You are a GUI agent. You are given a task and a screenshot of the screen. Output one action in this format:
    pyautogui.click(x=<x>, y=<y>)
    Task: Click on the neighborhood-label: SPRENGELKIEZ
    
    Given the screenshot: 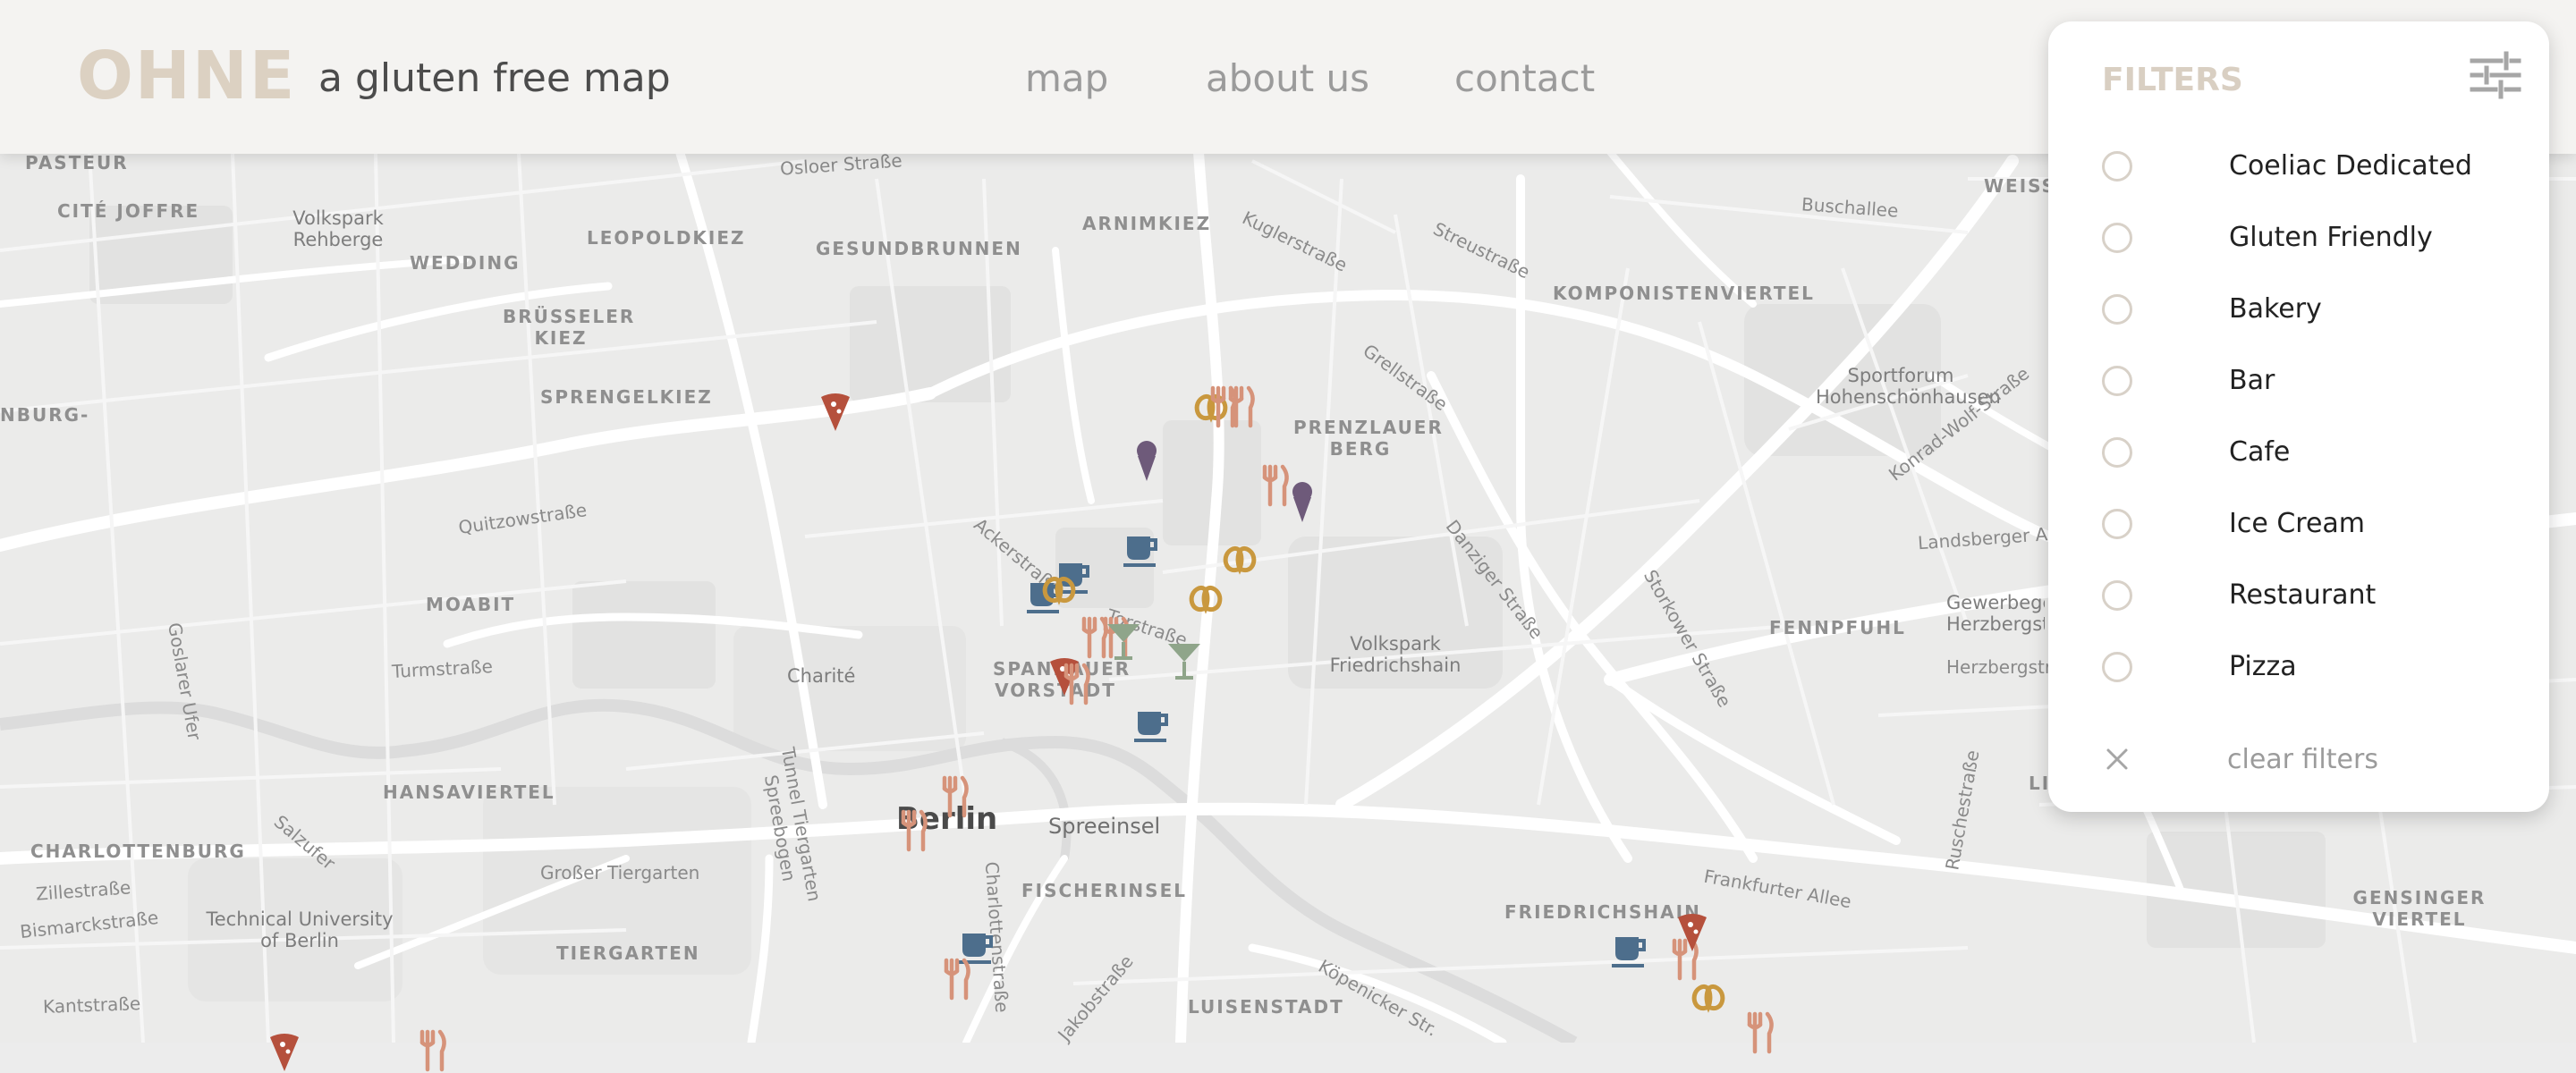 What is the action you would take?
    pyautogui.click(x=626, y=397)
    